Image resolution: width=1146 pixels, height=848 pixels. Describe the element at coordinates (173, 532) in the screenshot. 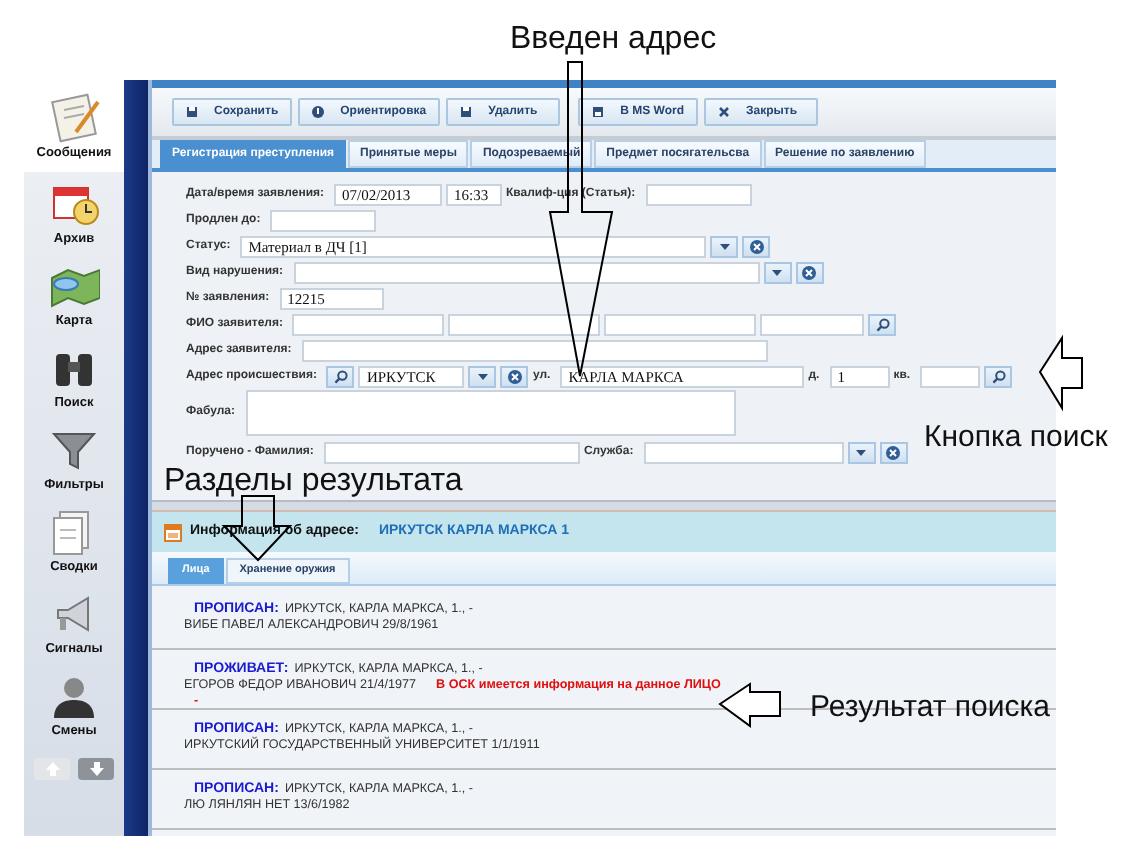

I see `window-icon` at that location.